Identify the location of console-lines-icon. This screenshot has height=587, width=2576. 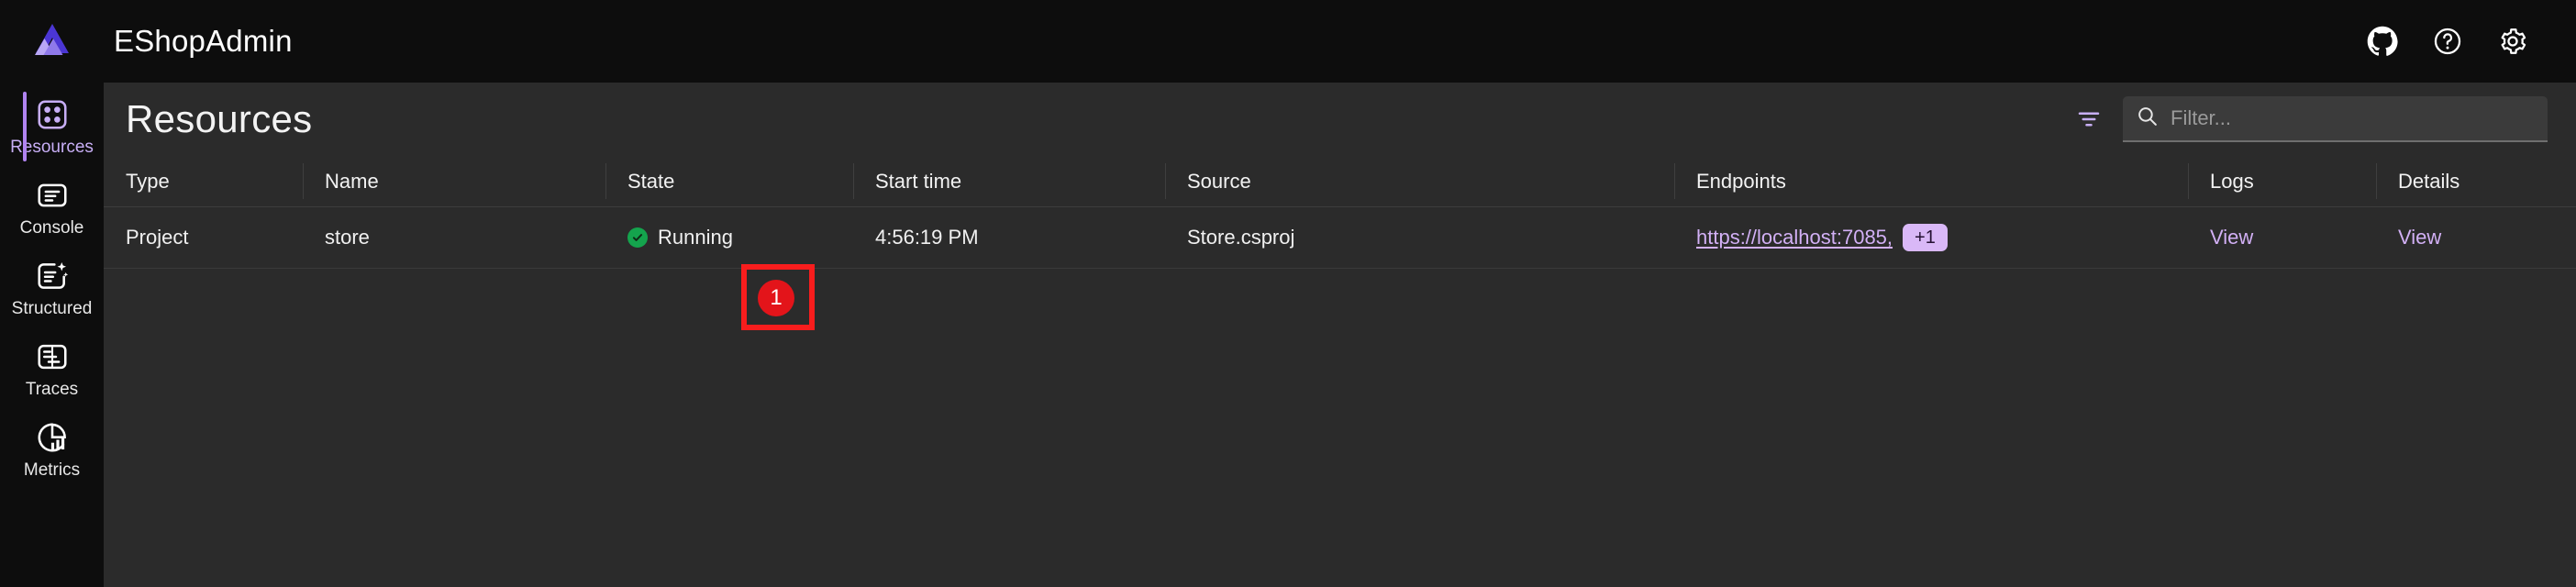
(52, 195).